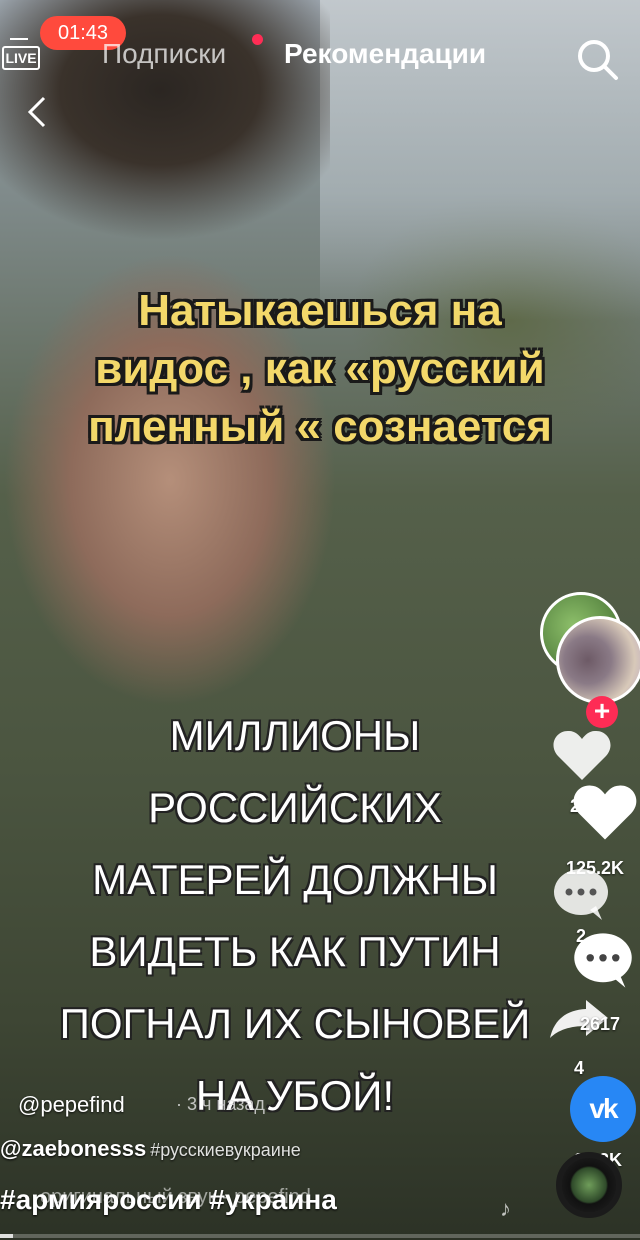 The height and width of the screenshot is (1240, 640). I want to click on comment-count: 2617, so click(600, 1024).